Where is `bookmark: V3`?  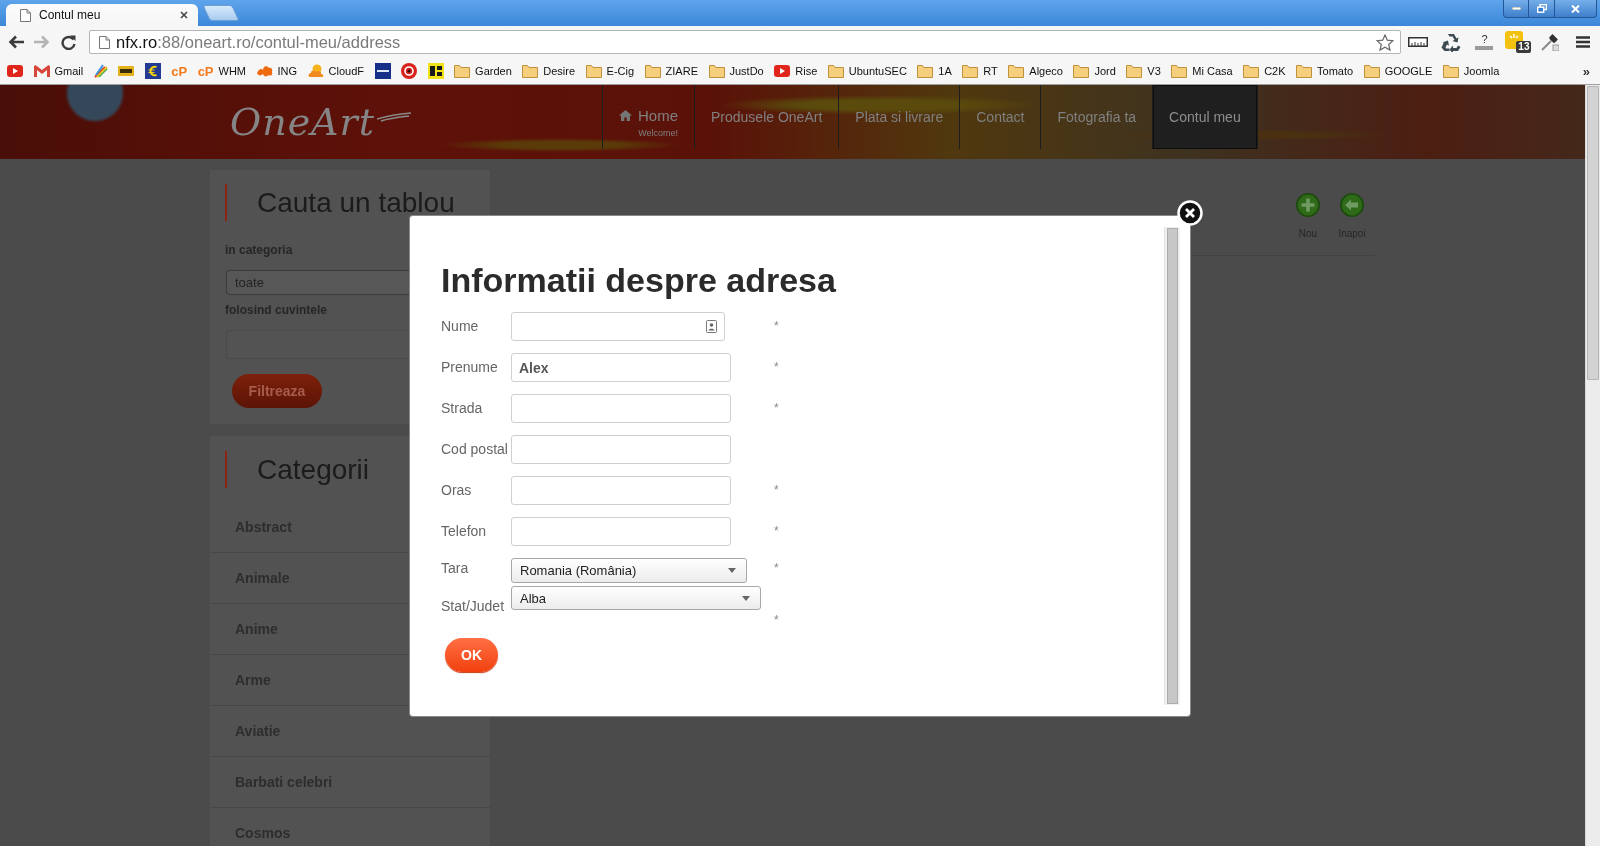
bookmark: V3 is located at coordinates (1143, 71).